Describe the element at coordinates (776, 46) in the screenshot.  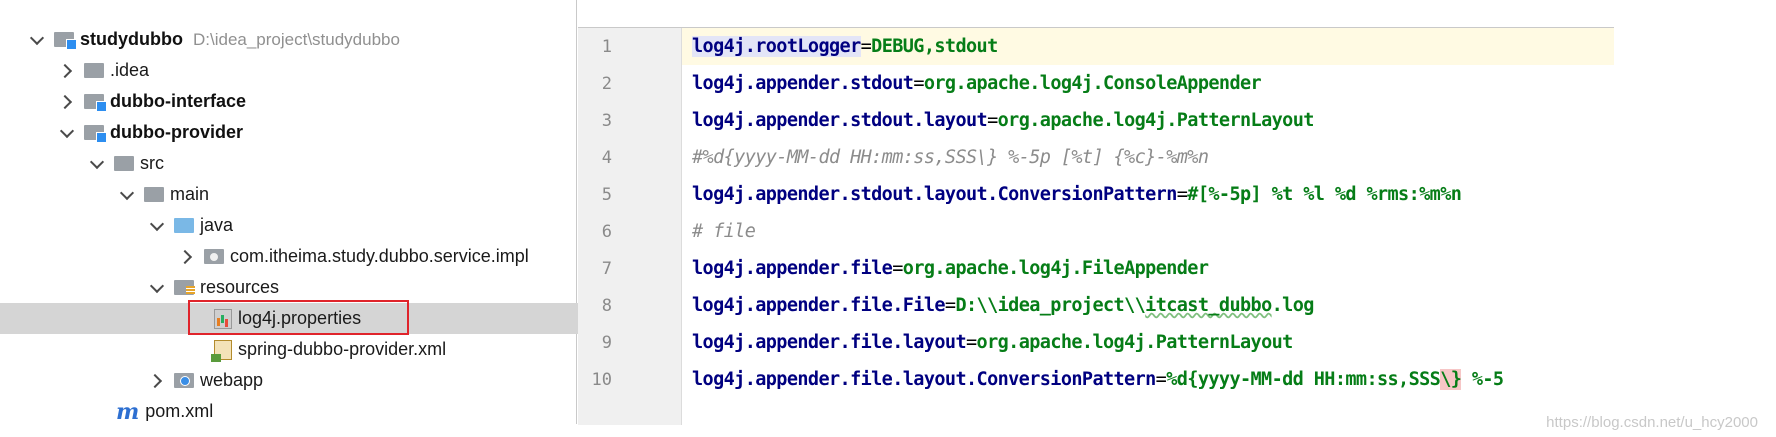
I see `property-key: log4j.rootLogger` at that location.